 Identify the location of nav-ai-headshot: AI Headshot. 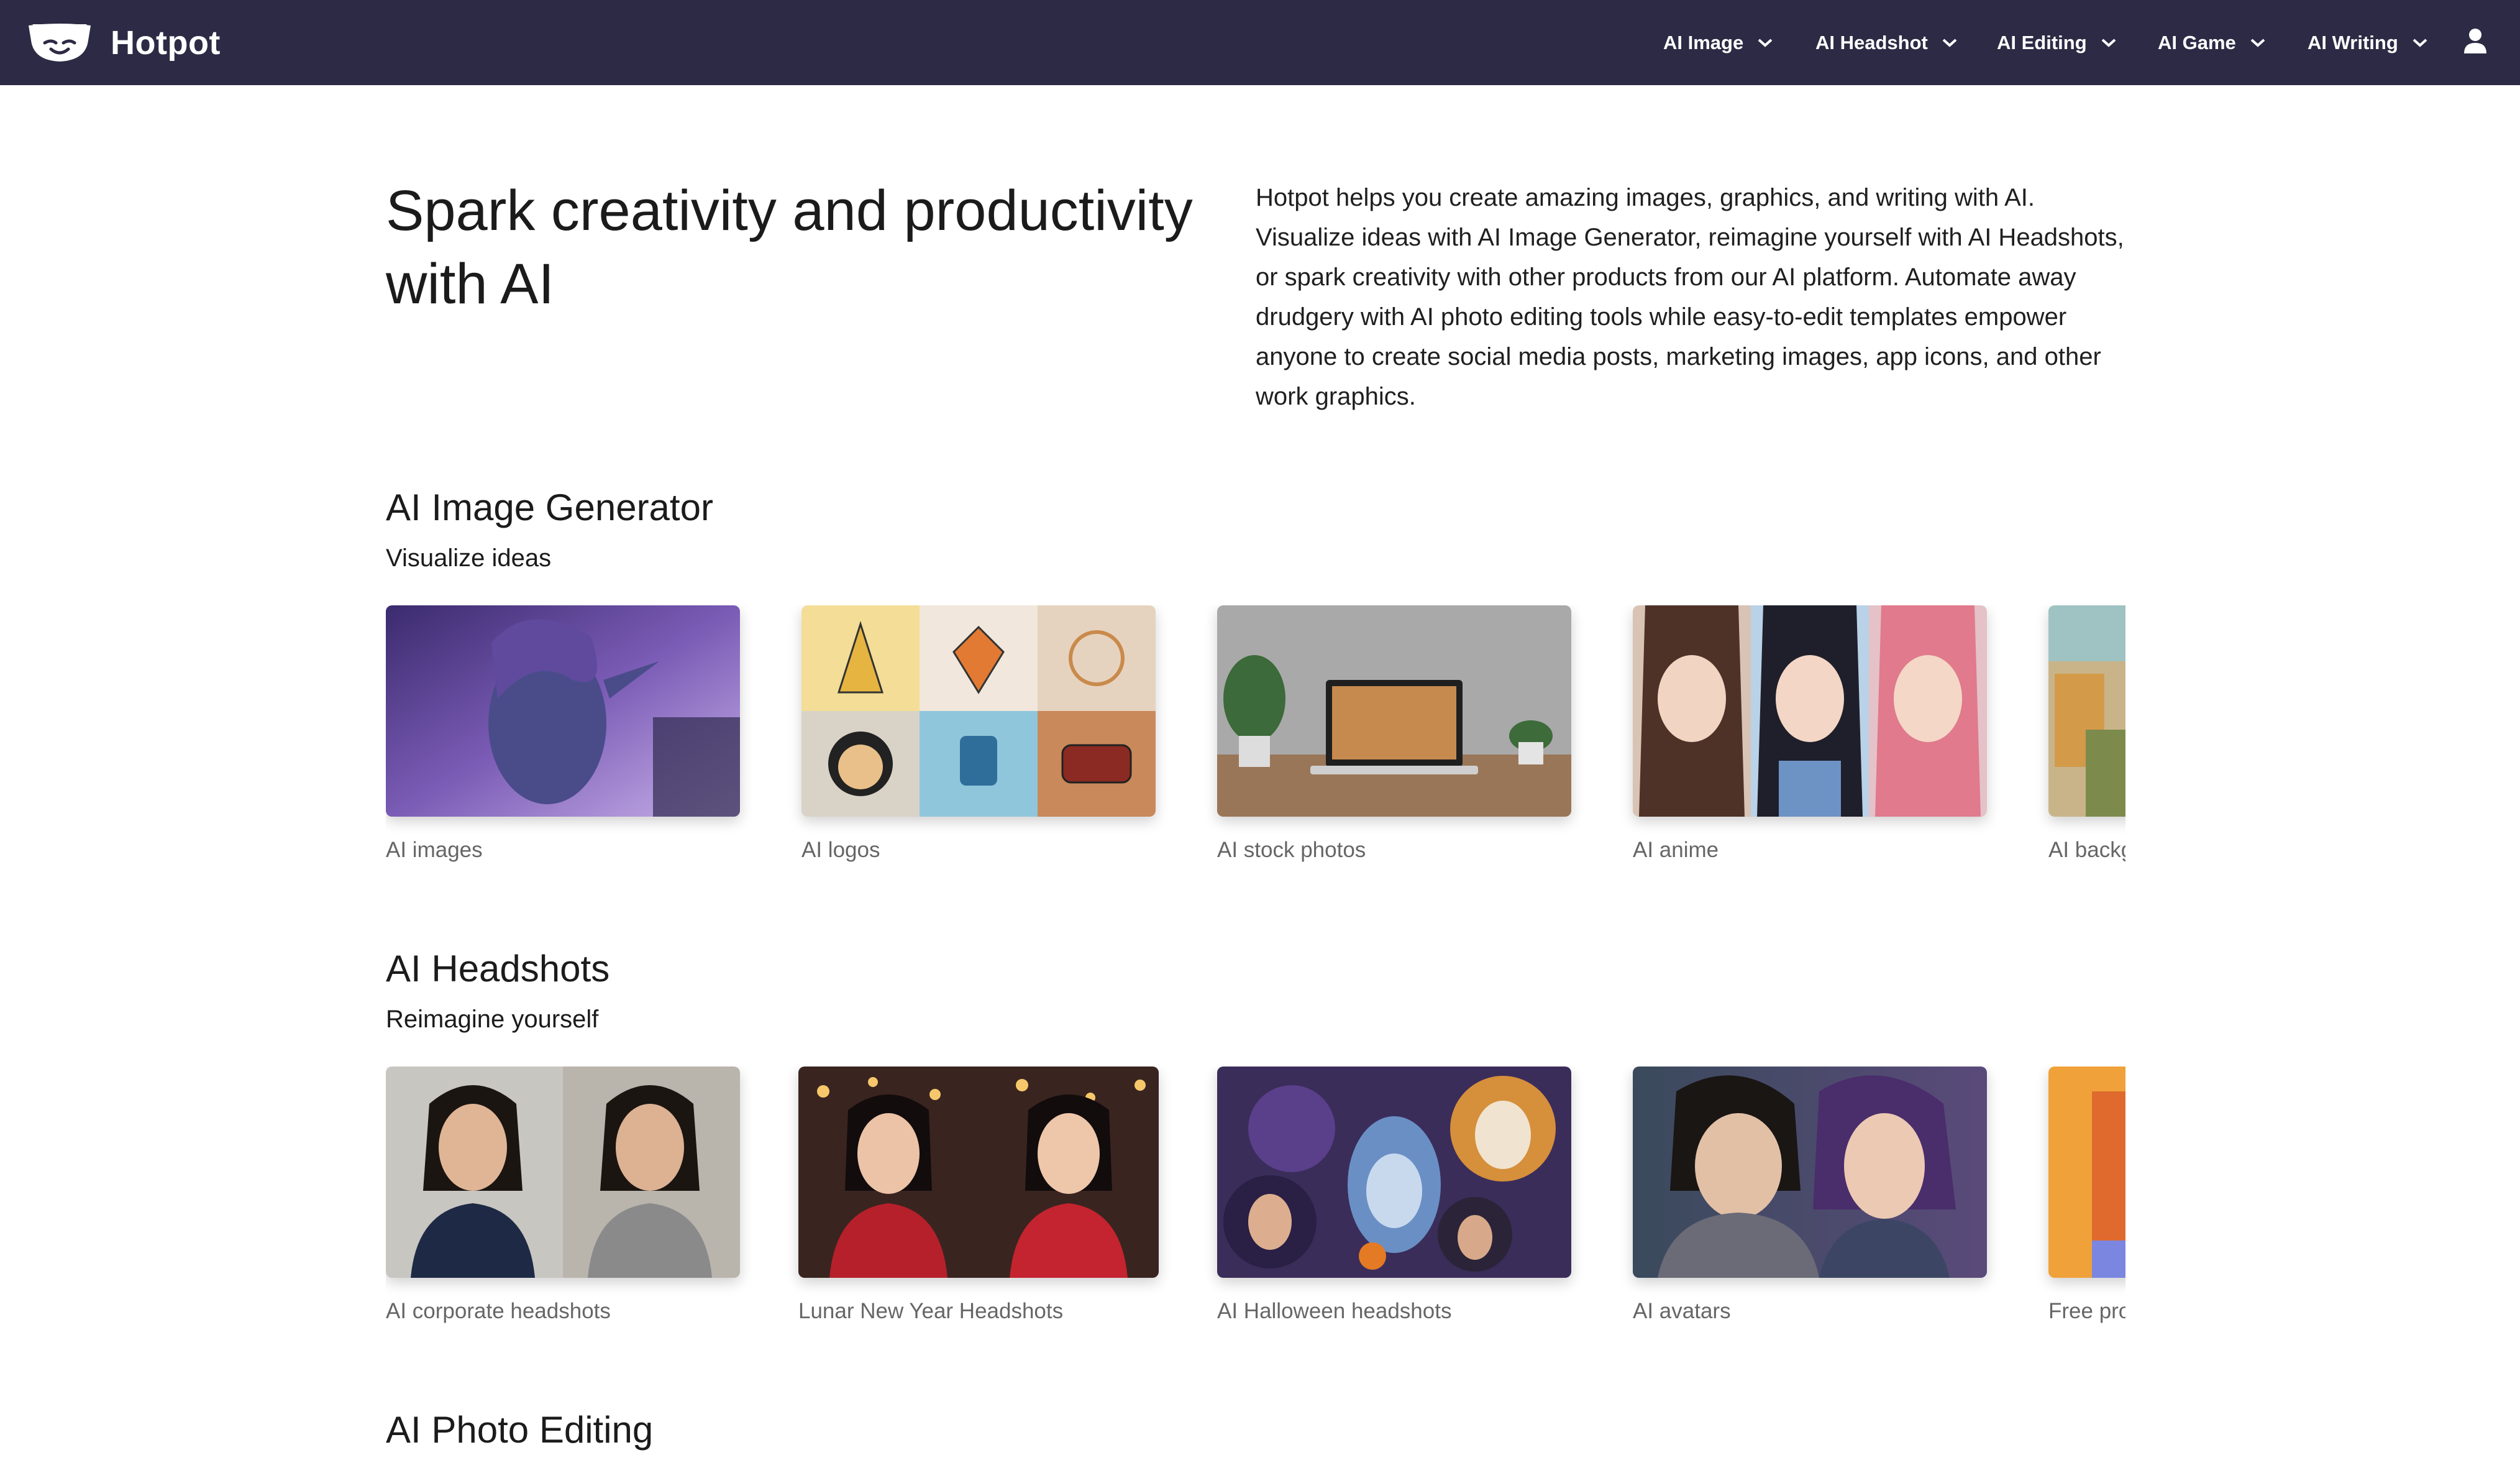
(1886, 42).